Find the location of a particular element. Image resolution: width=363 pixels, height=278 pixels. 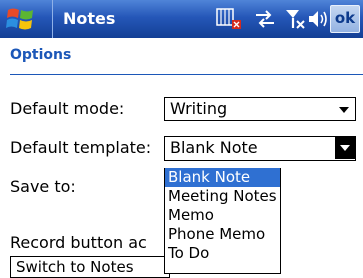

list-item: Blank Note is located at coordinates (222, 177).